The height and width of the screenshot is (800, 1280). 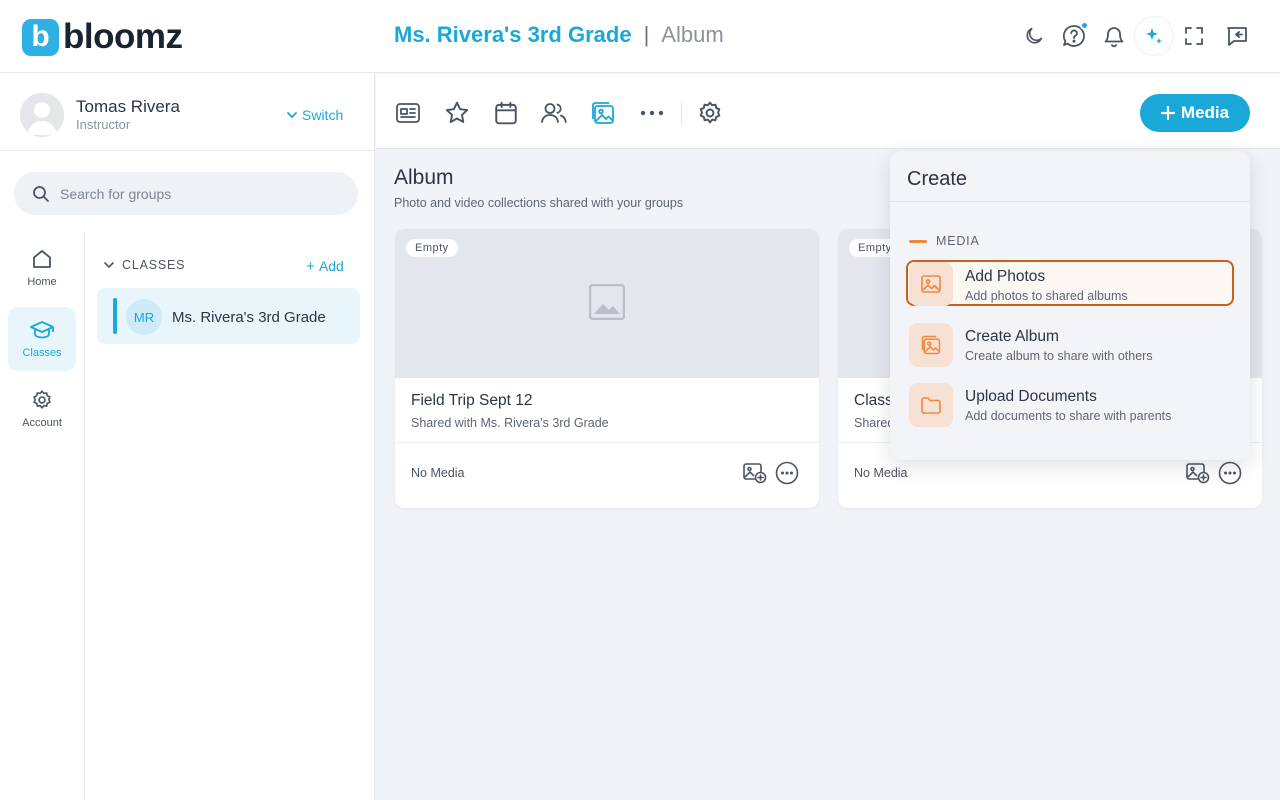 I want to click on classes-heading: CLASSES, so click(x=144, y=265).